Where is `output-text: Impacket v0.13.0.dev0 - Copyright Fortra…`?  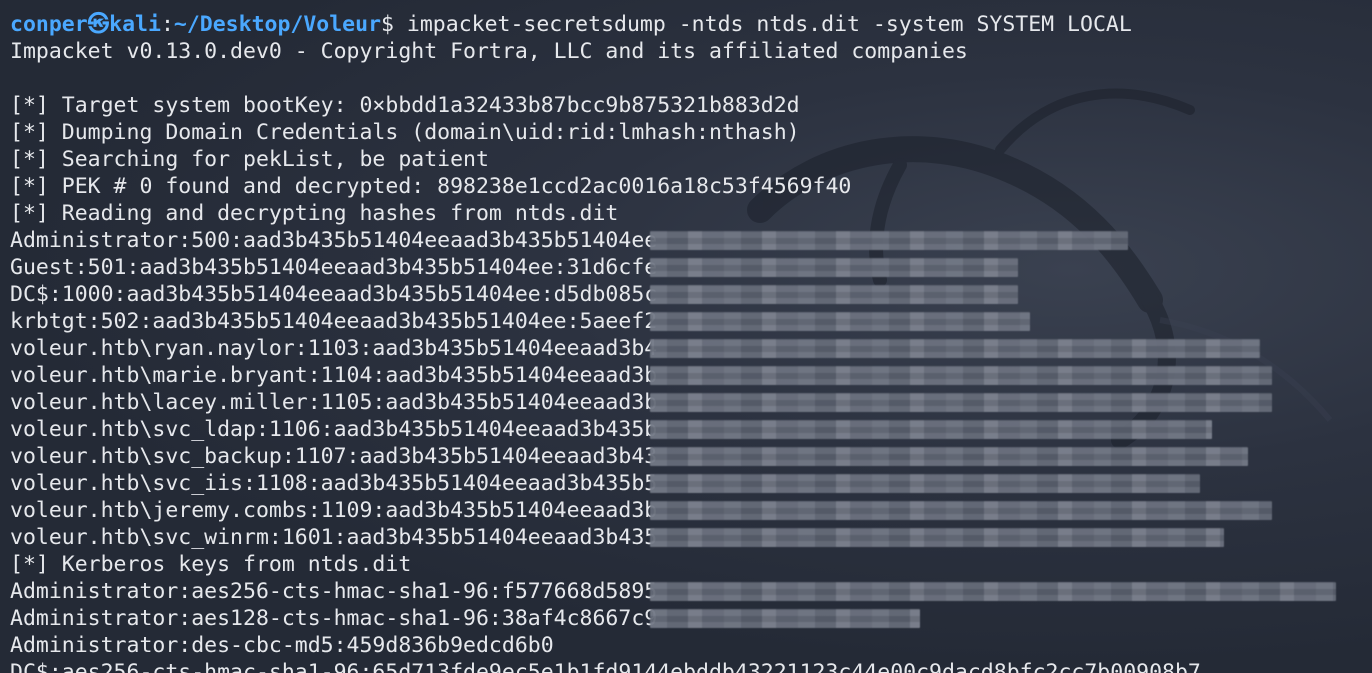 output-text: Impacket v0.13.0.dev0 - Copyright Fortra… is located at coordinates (489, 51).